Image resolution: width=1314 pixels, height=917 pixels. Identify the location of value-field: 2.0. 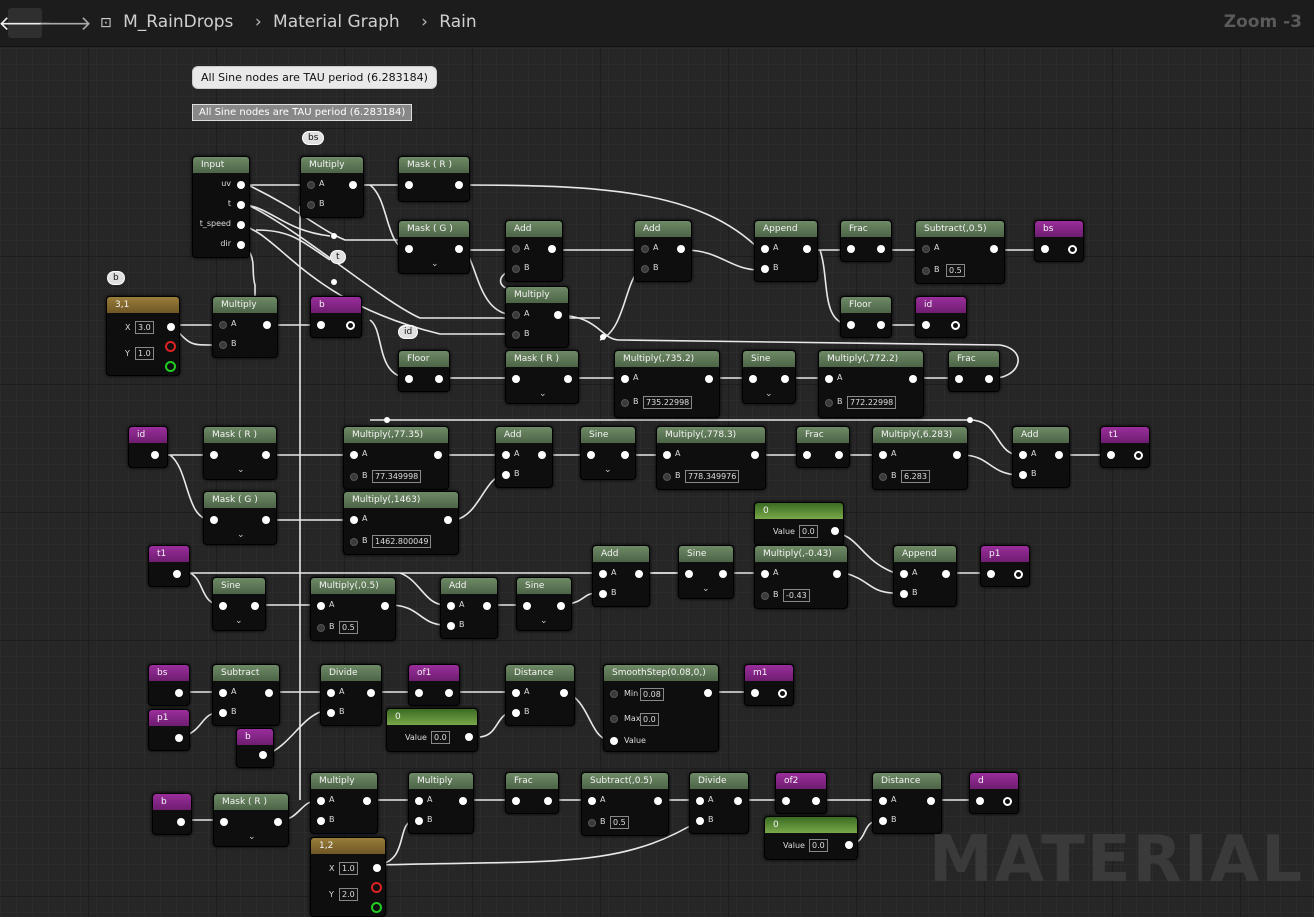
(348, 894).